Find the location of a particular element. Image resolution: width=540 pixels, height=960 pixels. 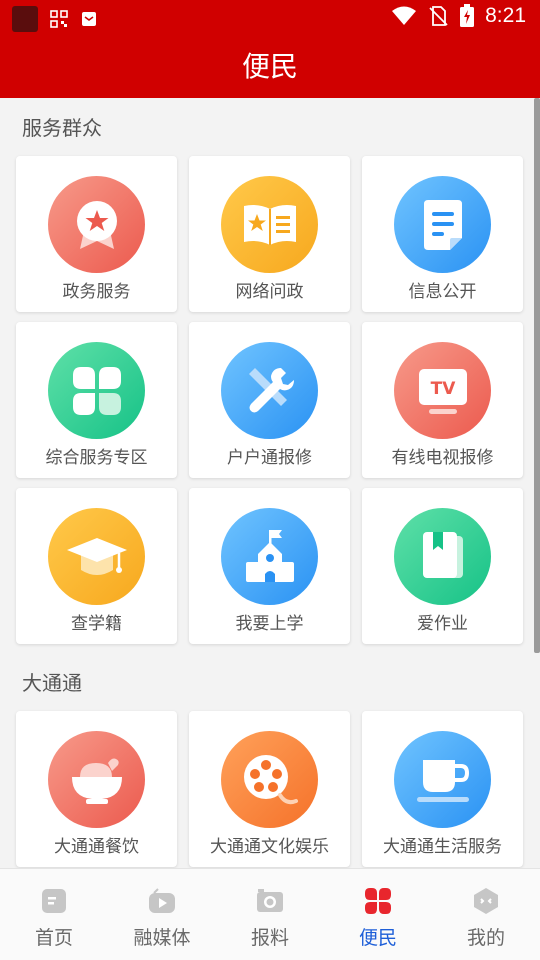

service-card-government: 政务服务 is located at coordinates (96, 234).